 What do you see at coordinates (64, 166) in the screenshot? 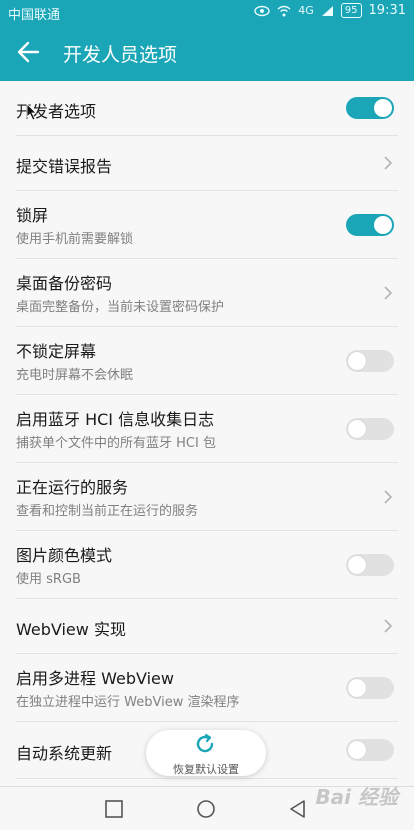
I see `setting-title: 提交错误报告` at bounding box center [64, 166].